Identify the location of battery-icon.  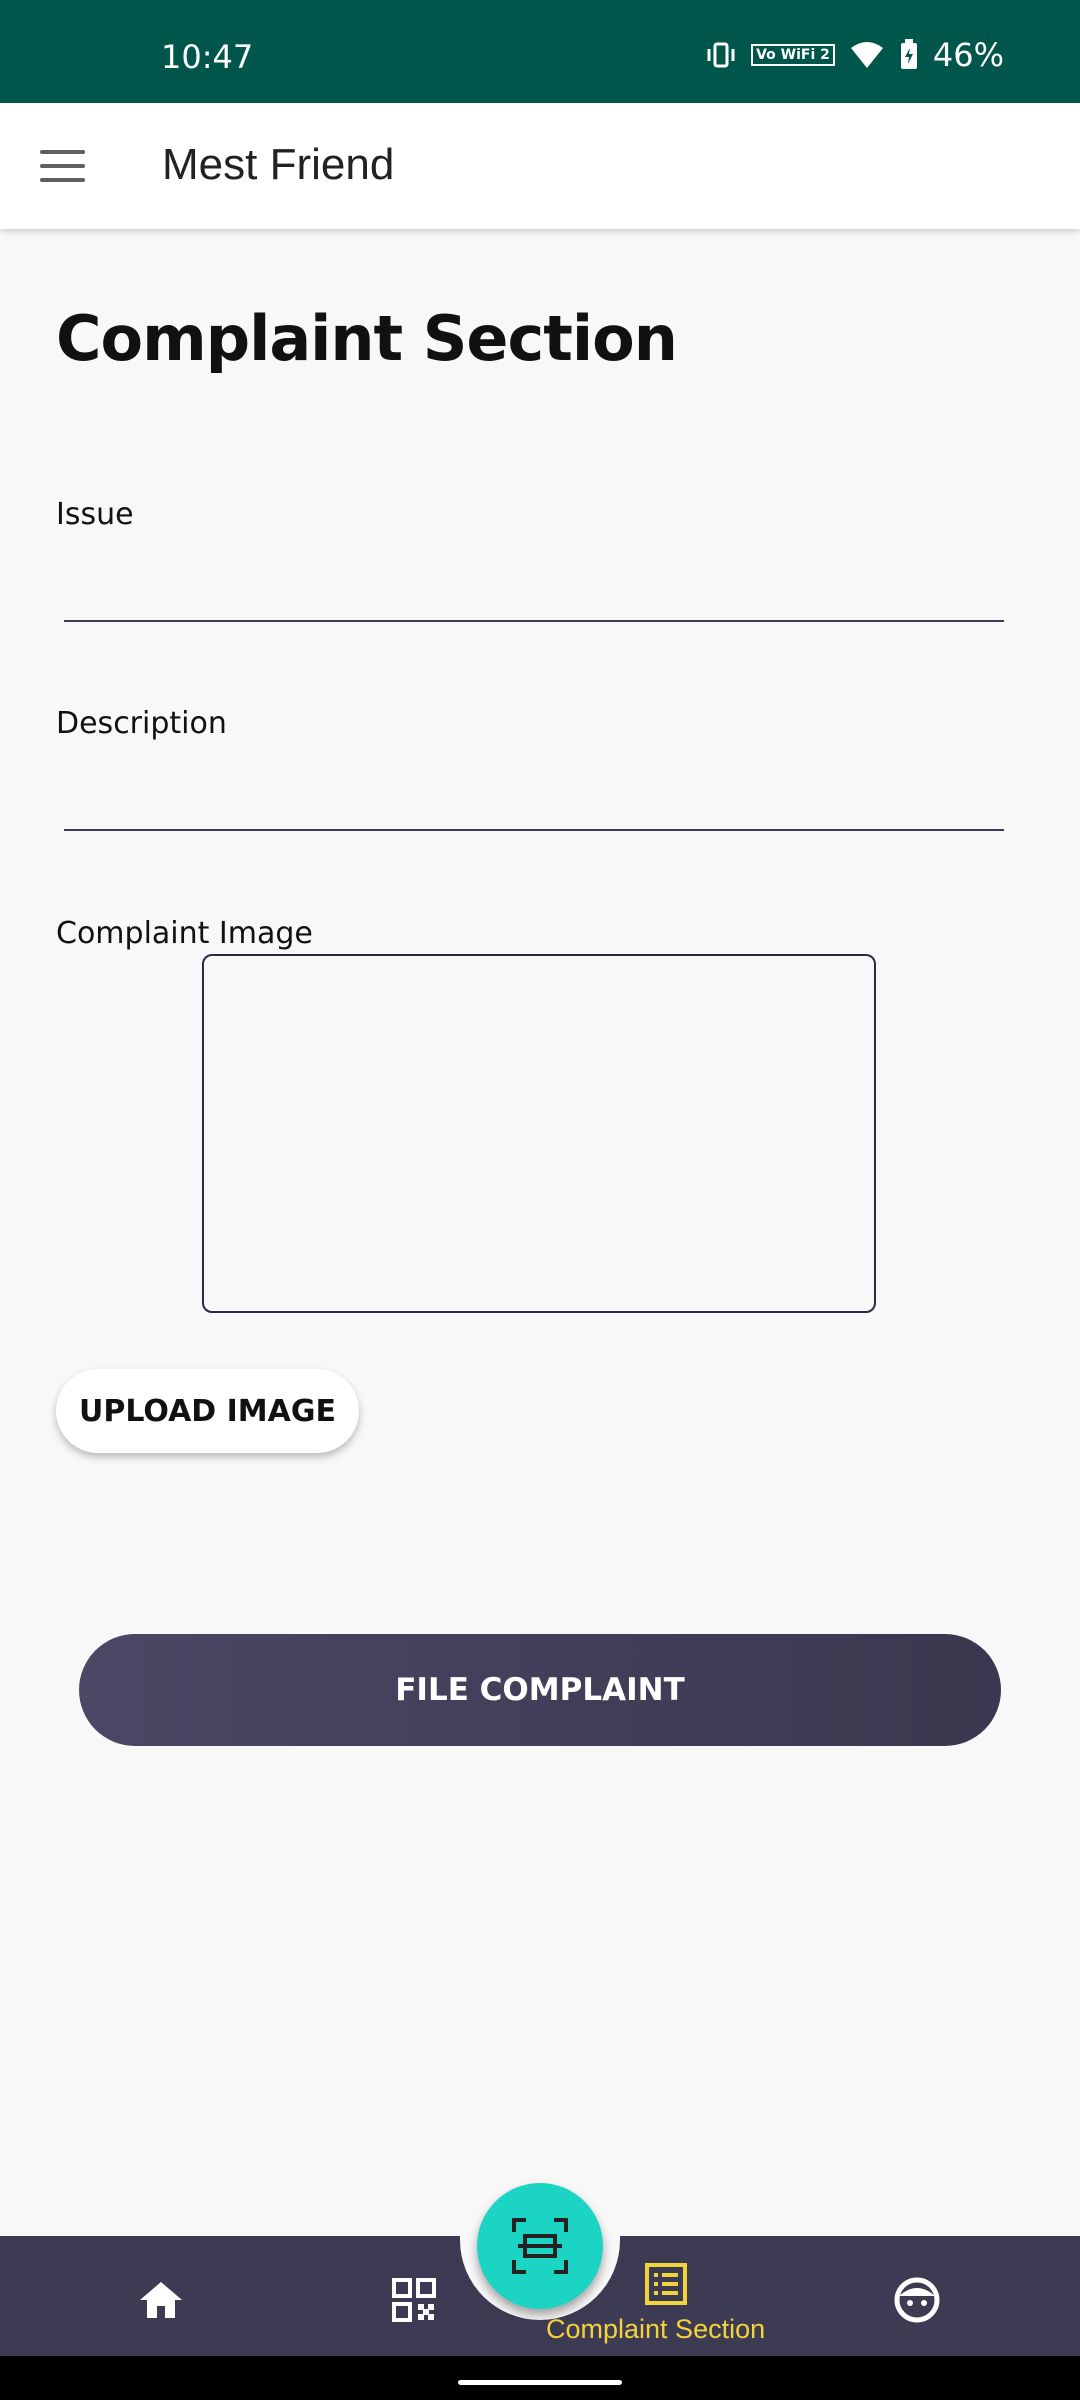
(908, 54).